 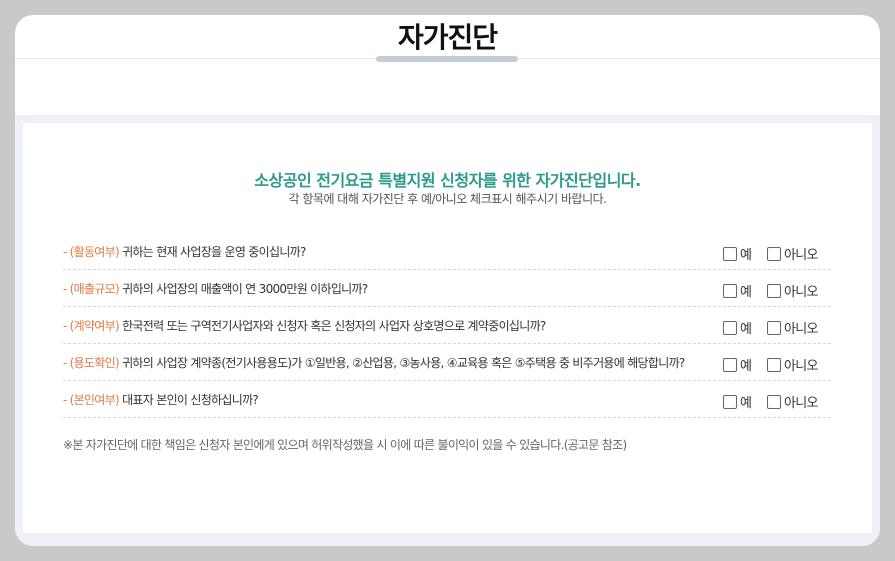 What do you see at coordinates (214, 252) in the screenshot?
I see `question-text: 귀하는 현재 사업장을 운영 중이십니까?` at bounding box center [214, 252].